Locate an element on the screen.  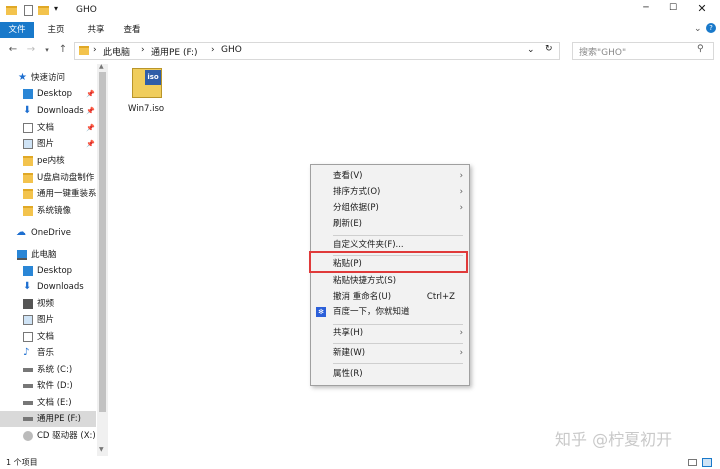
nav-label: 系统镜像 is located at coordinates (54, 211).